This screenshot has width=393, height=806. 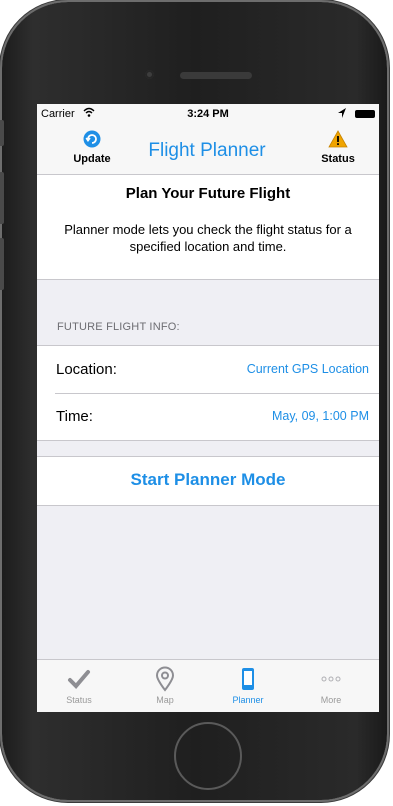 I want to click on start-planner-cell: Start Planner Mode, so click(x=208, y=481).